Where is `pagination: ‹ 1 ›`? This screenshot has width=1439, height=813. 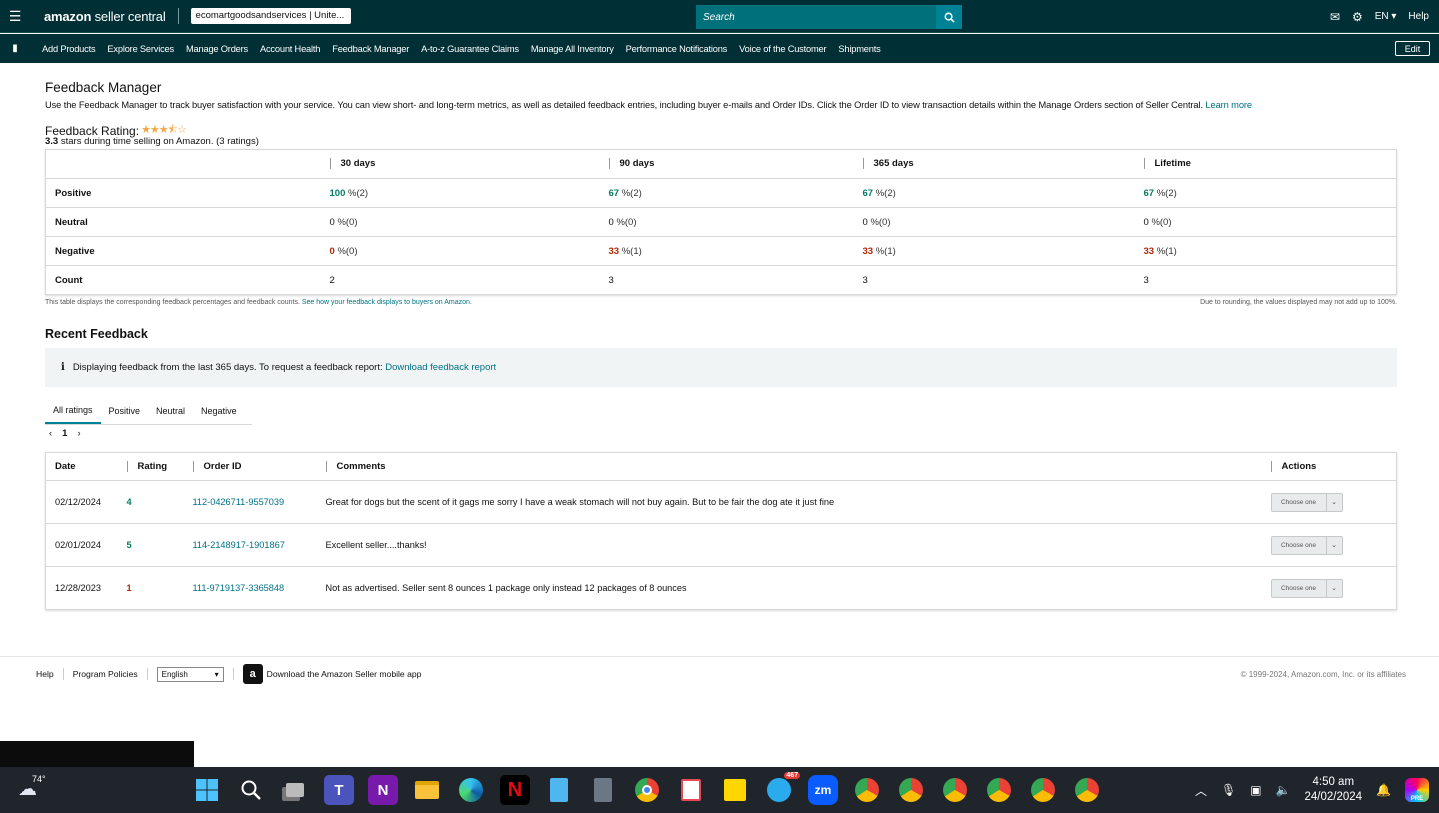
pagination: ‹ 1 › is located at coordinates (65, 433).